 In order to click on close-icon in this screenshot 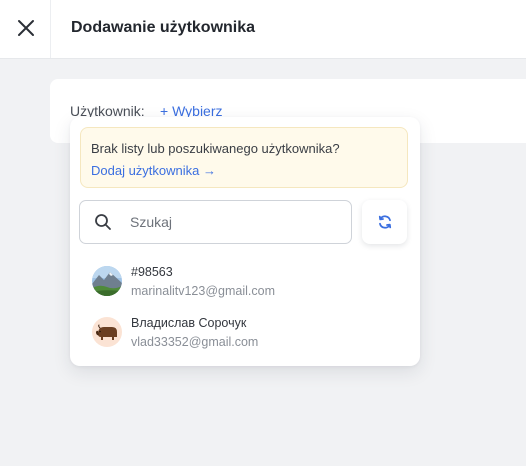, I will do `click(26, 28)`.